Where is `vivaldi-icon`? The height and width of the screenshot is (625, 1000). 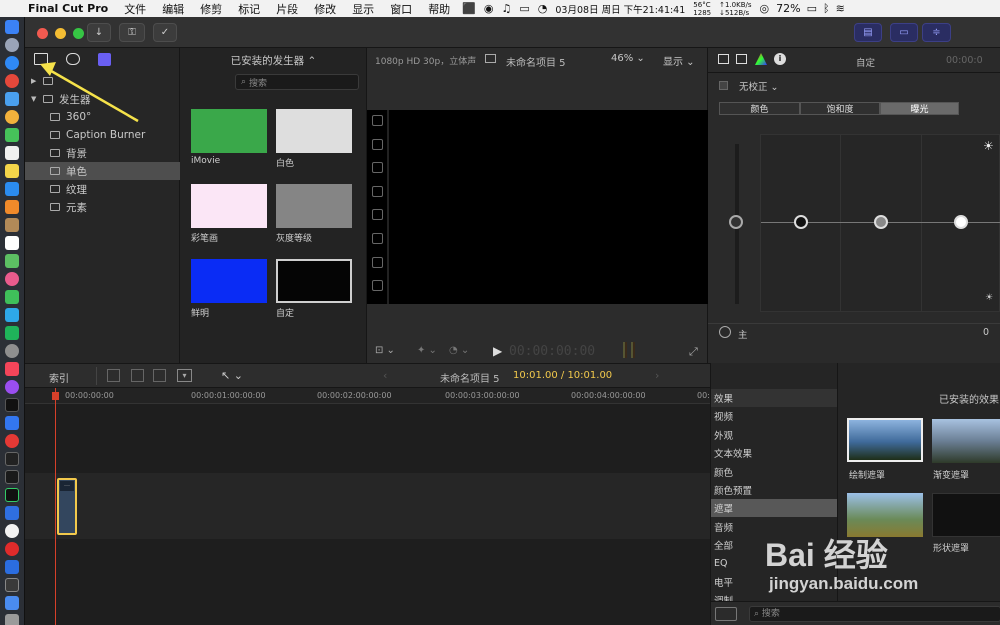
vivaldi-icon is located at coordinates (12, 441).